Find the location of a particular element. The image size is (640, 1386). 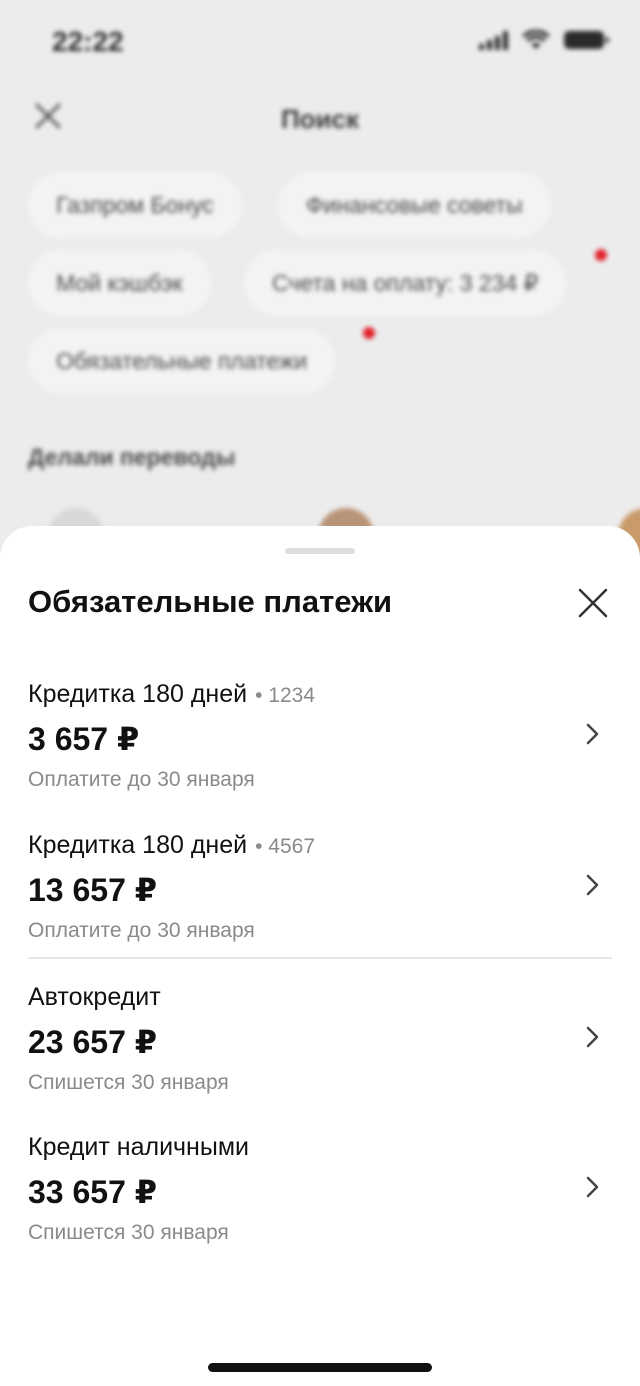

chip-gazprom-bonus: Газпром Бонус is located at coordinates (135, 205).